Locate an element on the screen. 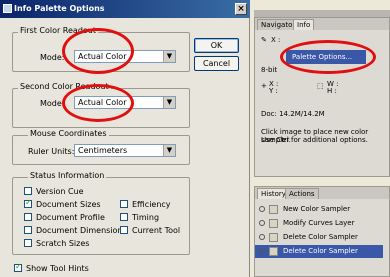 The width and height of the screenshot is (390, 277). version-cue-checkbox: Version Cue is located at coordinates (54, 191).